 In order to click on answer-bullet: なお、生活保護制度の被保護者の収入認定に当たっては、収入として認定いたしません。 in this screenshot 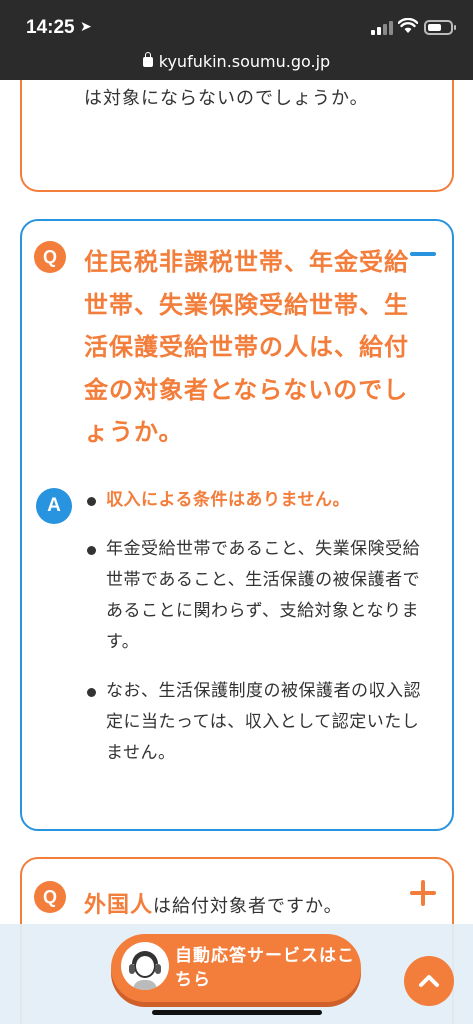, I will do `click(258, 722)`.